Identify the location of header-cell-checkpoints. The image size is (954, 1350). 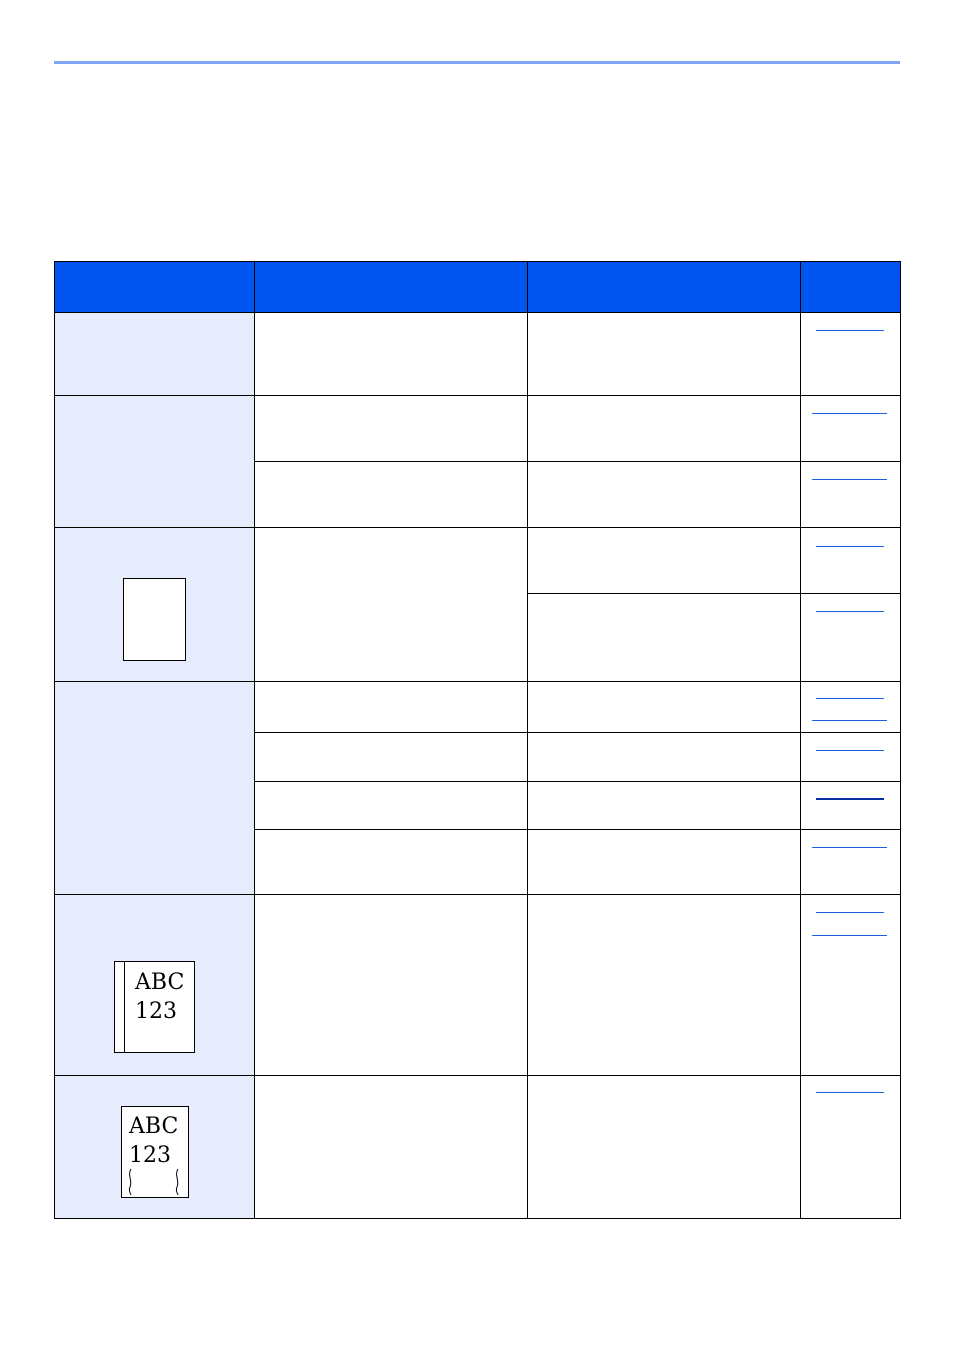
(390, 286).